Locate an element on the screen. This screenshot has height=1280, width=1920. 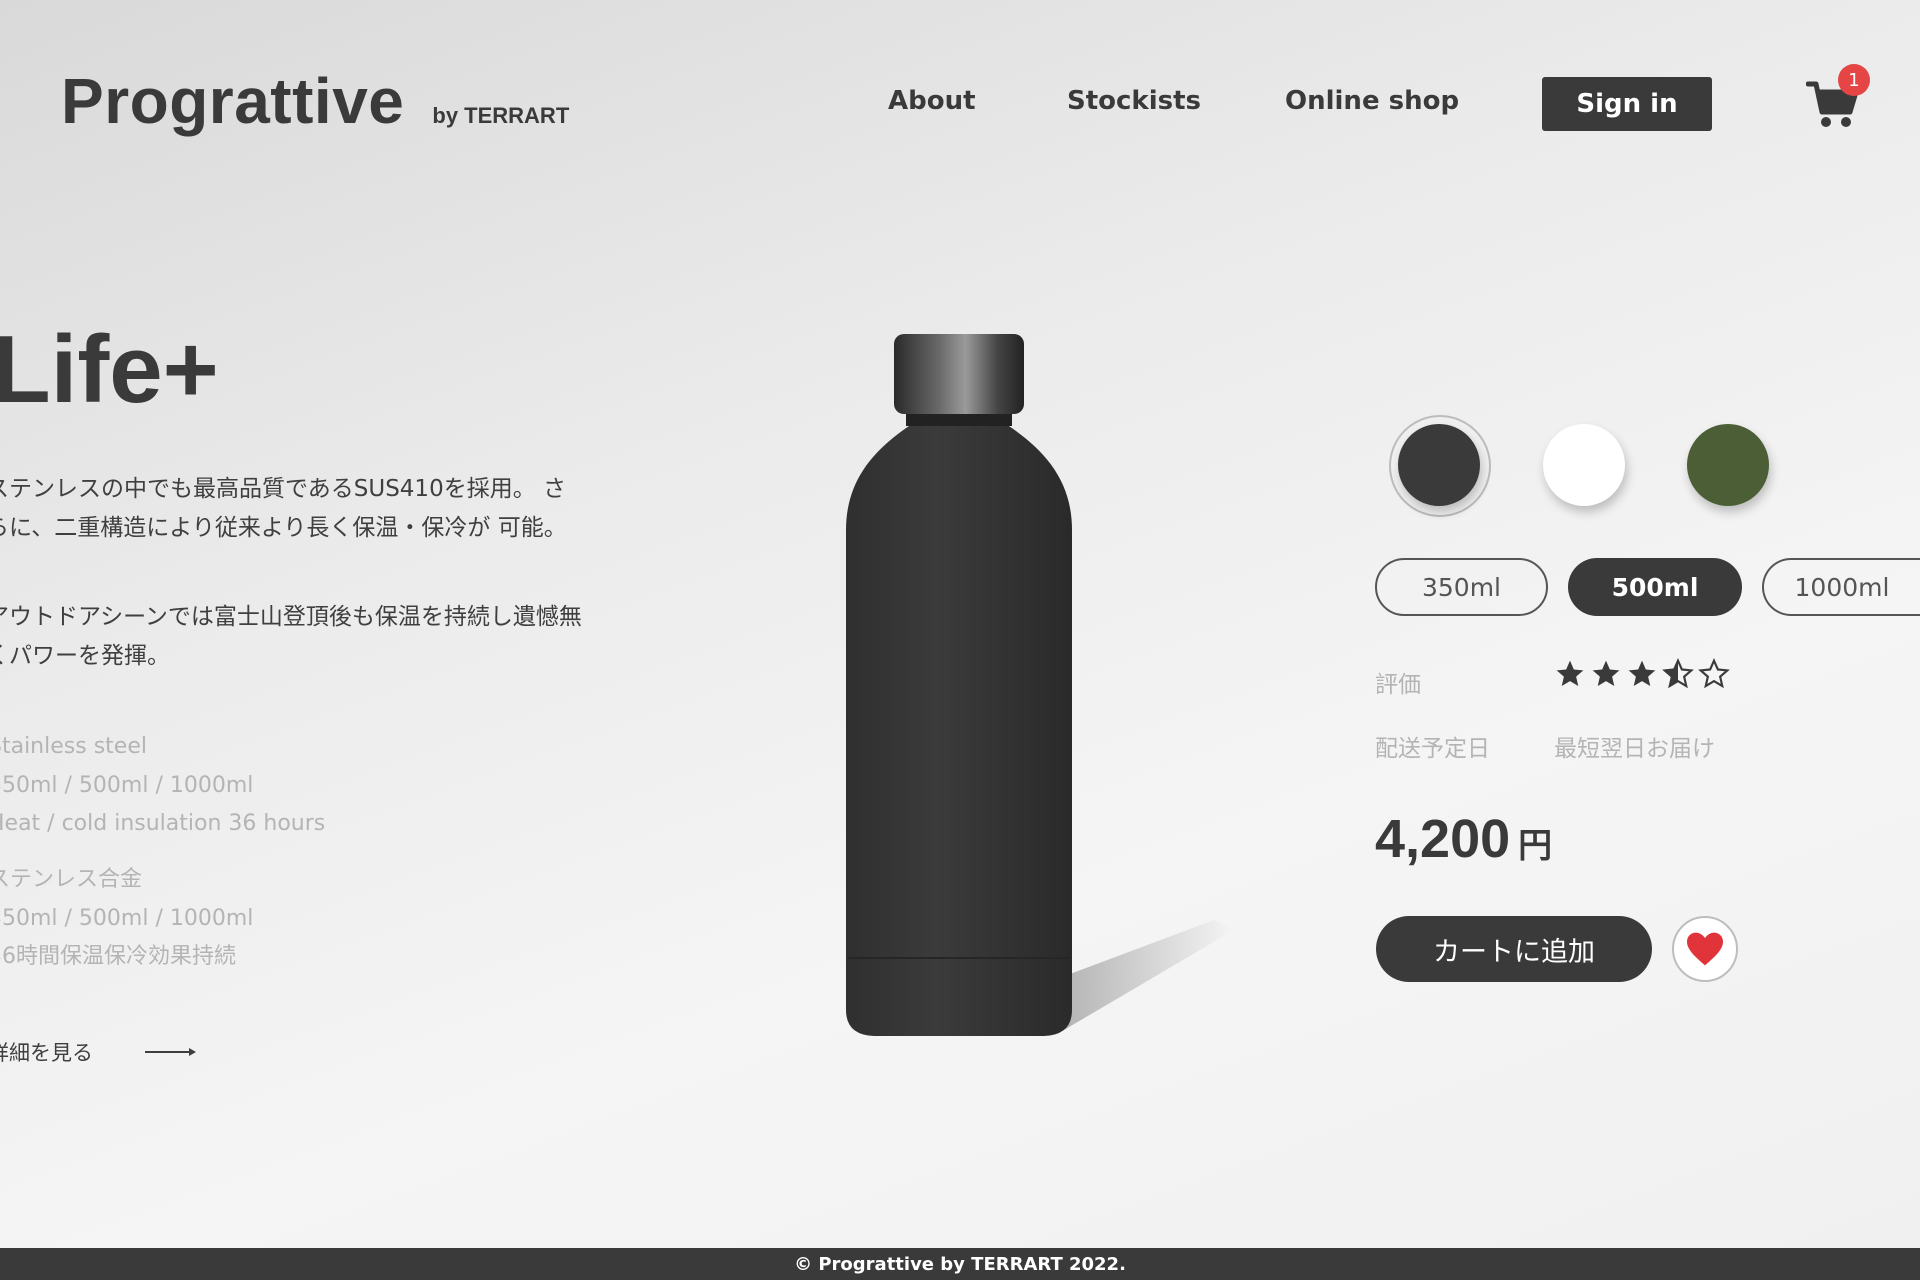
add-to-cart-button: カートに追加 is located at coordinates (1514, 949).